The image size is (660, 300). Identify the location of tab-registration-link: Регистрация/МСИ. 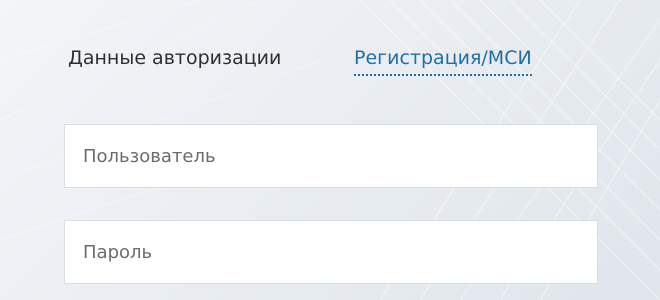
(443, 60).